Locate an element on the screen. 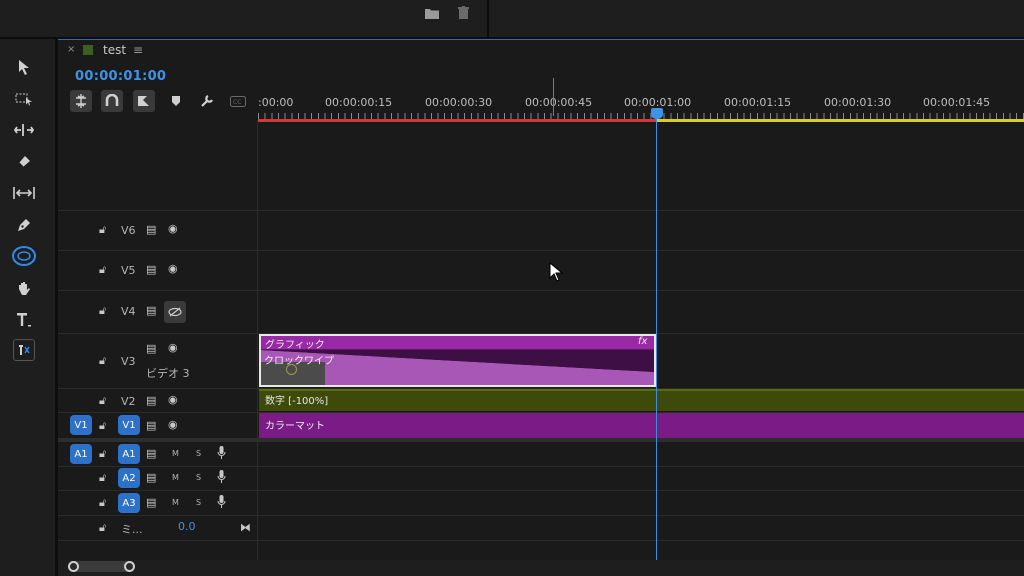 Image resolution: width=1024 pixels, height=576 pixels. render-bar-red is located at coordinates (457, 120).